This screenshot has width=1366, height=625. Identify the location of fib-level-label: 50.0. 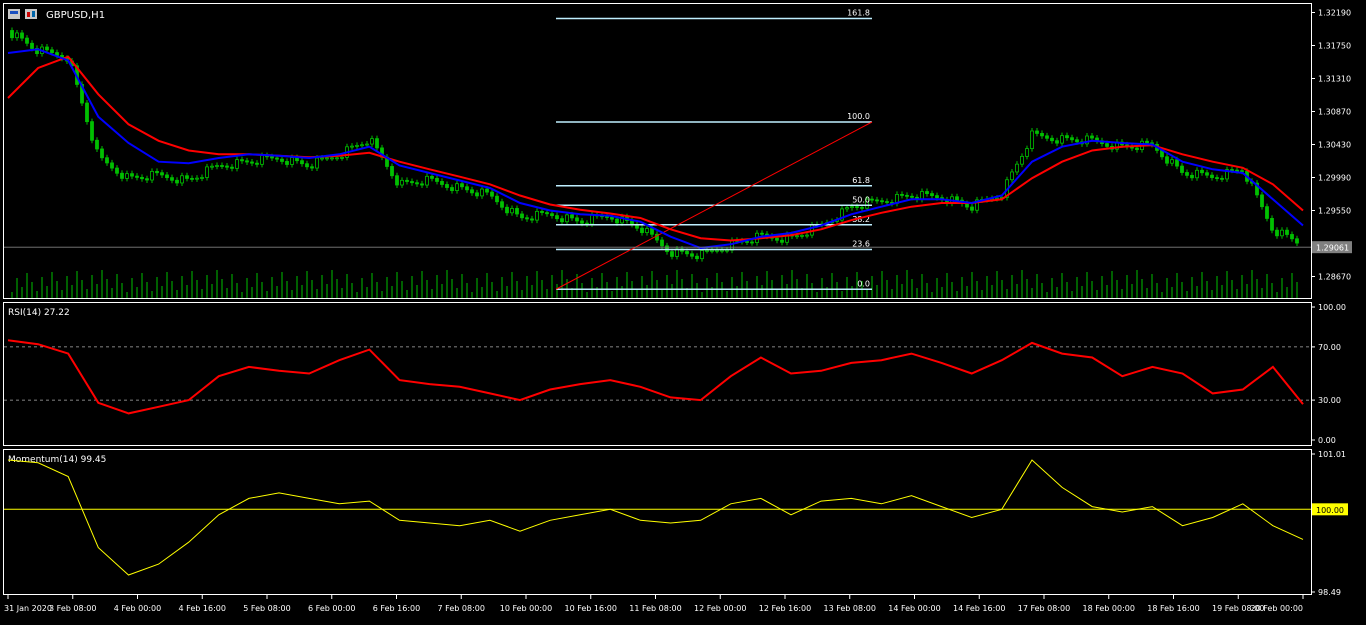
(861, 199).